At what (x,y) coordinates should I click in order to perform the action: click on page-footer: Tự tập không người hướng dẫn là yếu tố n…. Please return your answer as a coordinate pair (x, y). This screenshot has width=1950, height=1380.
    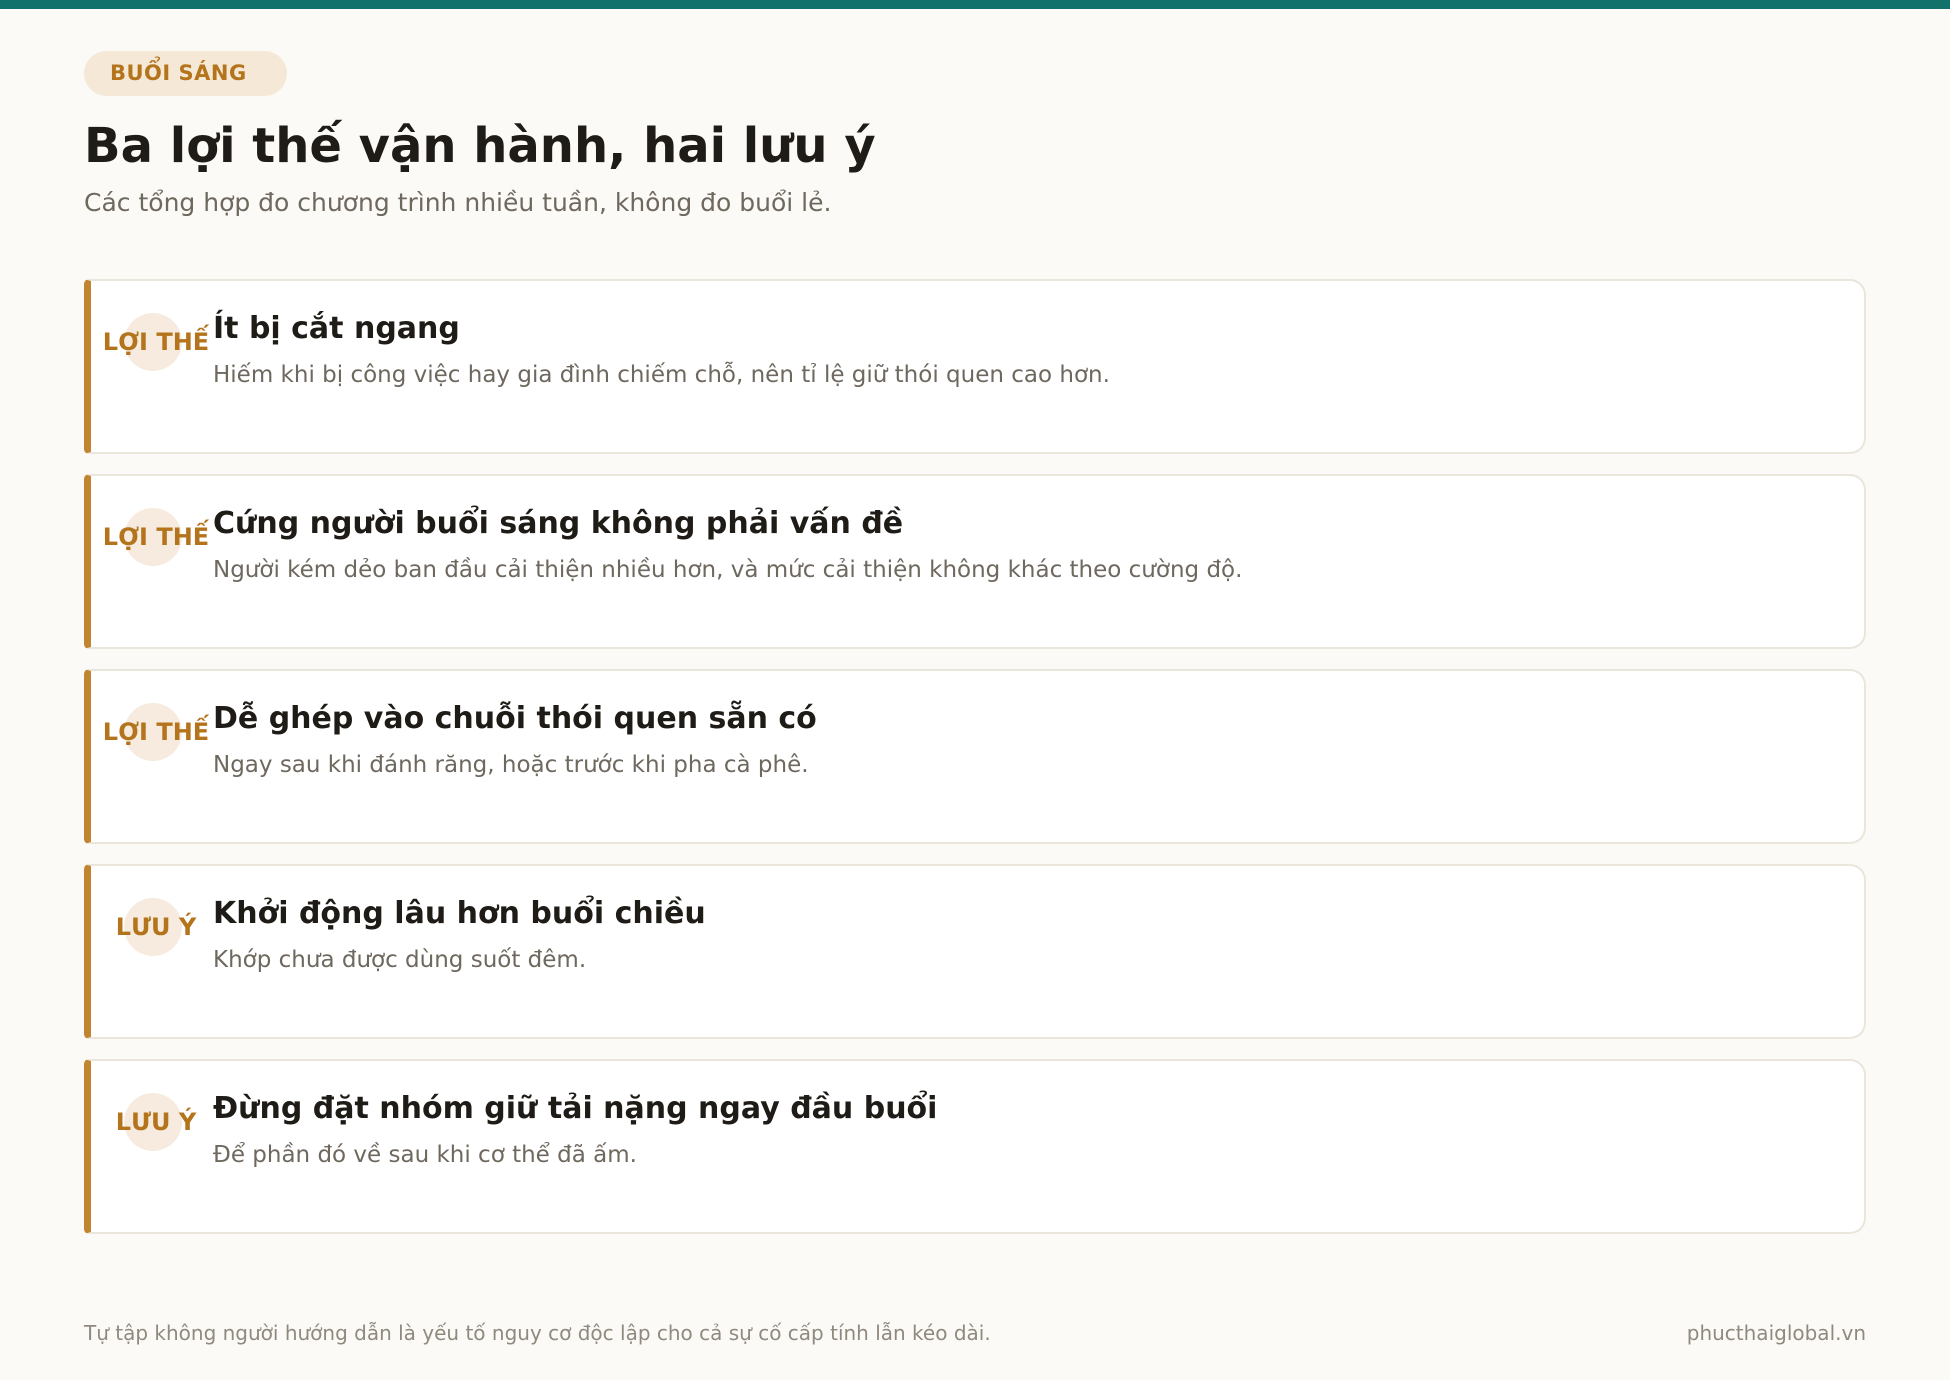
    Looking at the image, I should click on (975, 1333).